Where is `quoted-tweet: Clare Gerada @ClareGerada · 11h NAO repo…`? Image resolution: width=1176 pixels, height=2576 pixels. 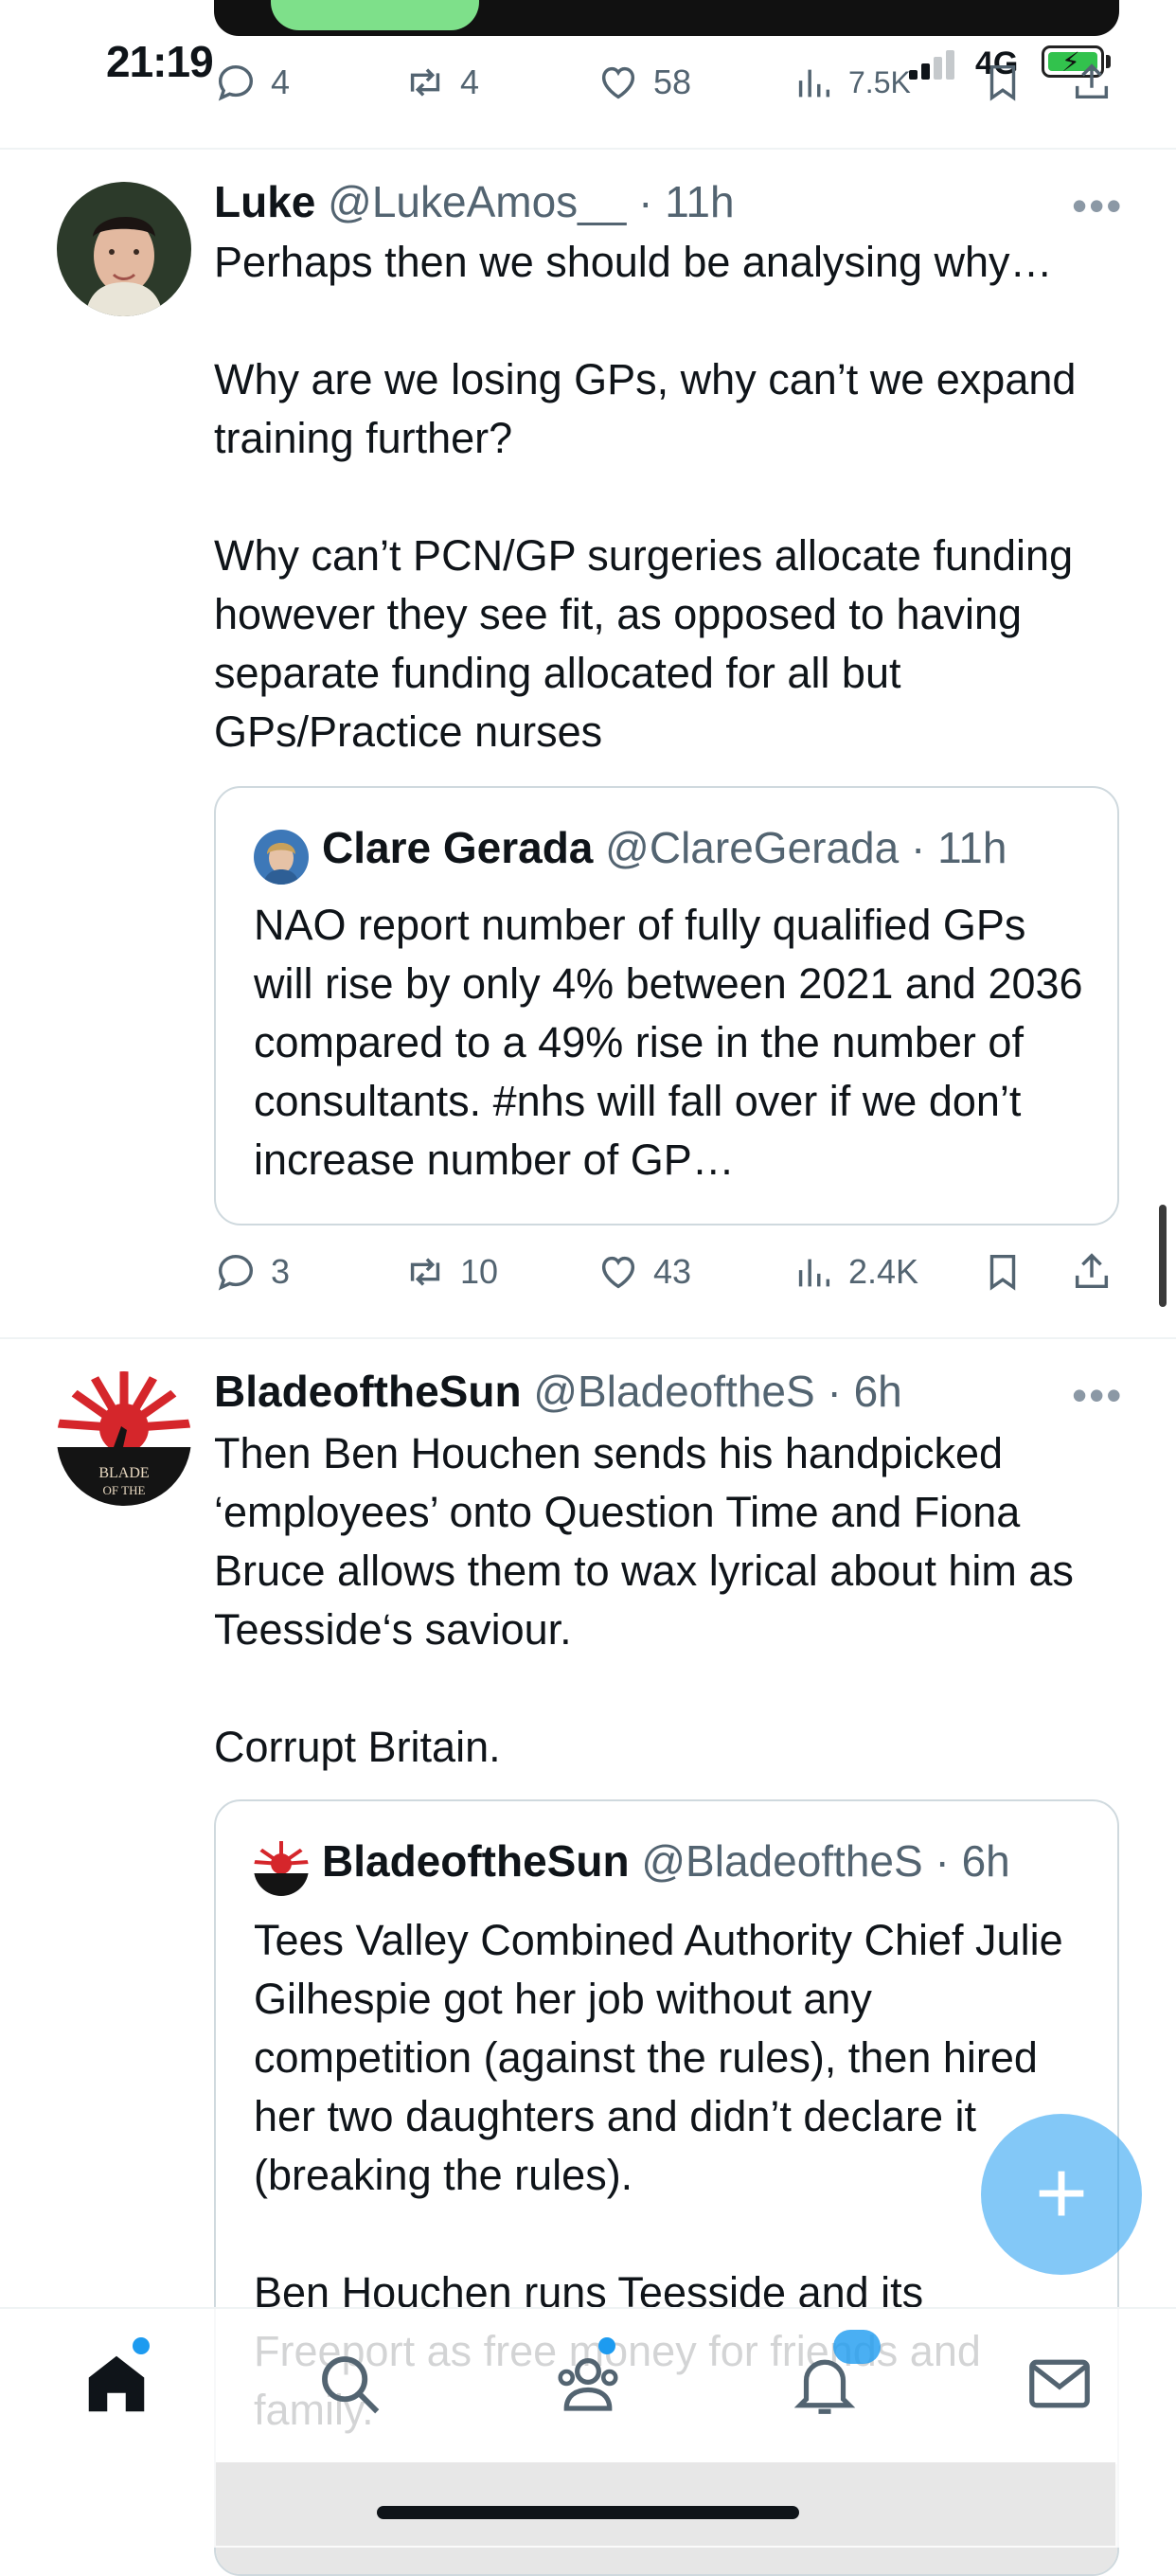
quoted-tweet: Clare Gerada @ClareGerada · 11h NAO repo… is located at coordinates (666, 1006).